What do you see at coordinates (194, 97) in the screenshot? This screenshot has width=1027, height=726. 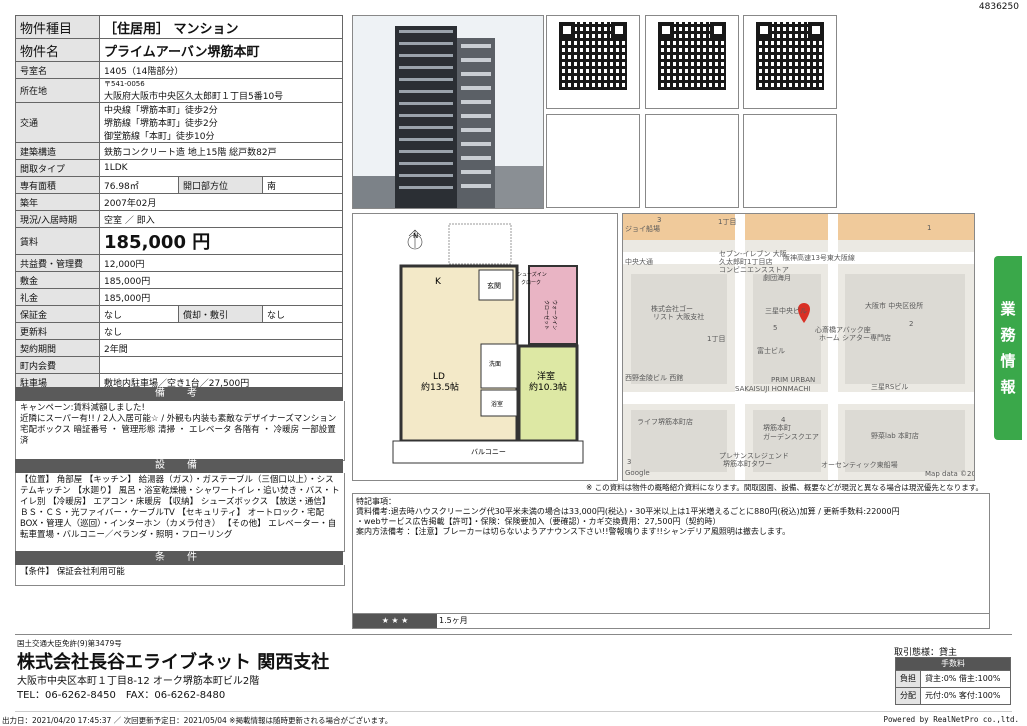 I see `address-text: 大阪府大阪市中央区久太郎町１丁目5番10号` at bounding box center [194, 97].